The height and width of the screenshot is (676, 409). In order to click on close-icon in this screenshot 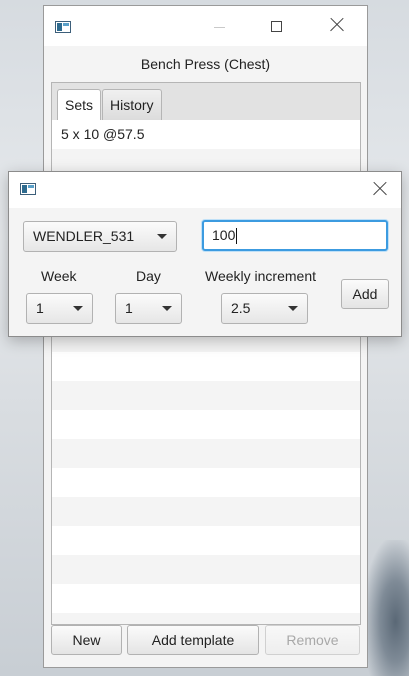, I will do `click(337, 25)`.